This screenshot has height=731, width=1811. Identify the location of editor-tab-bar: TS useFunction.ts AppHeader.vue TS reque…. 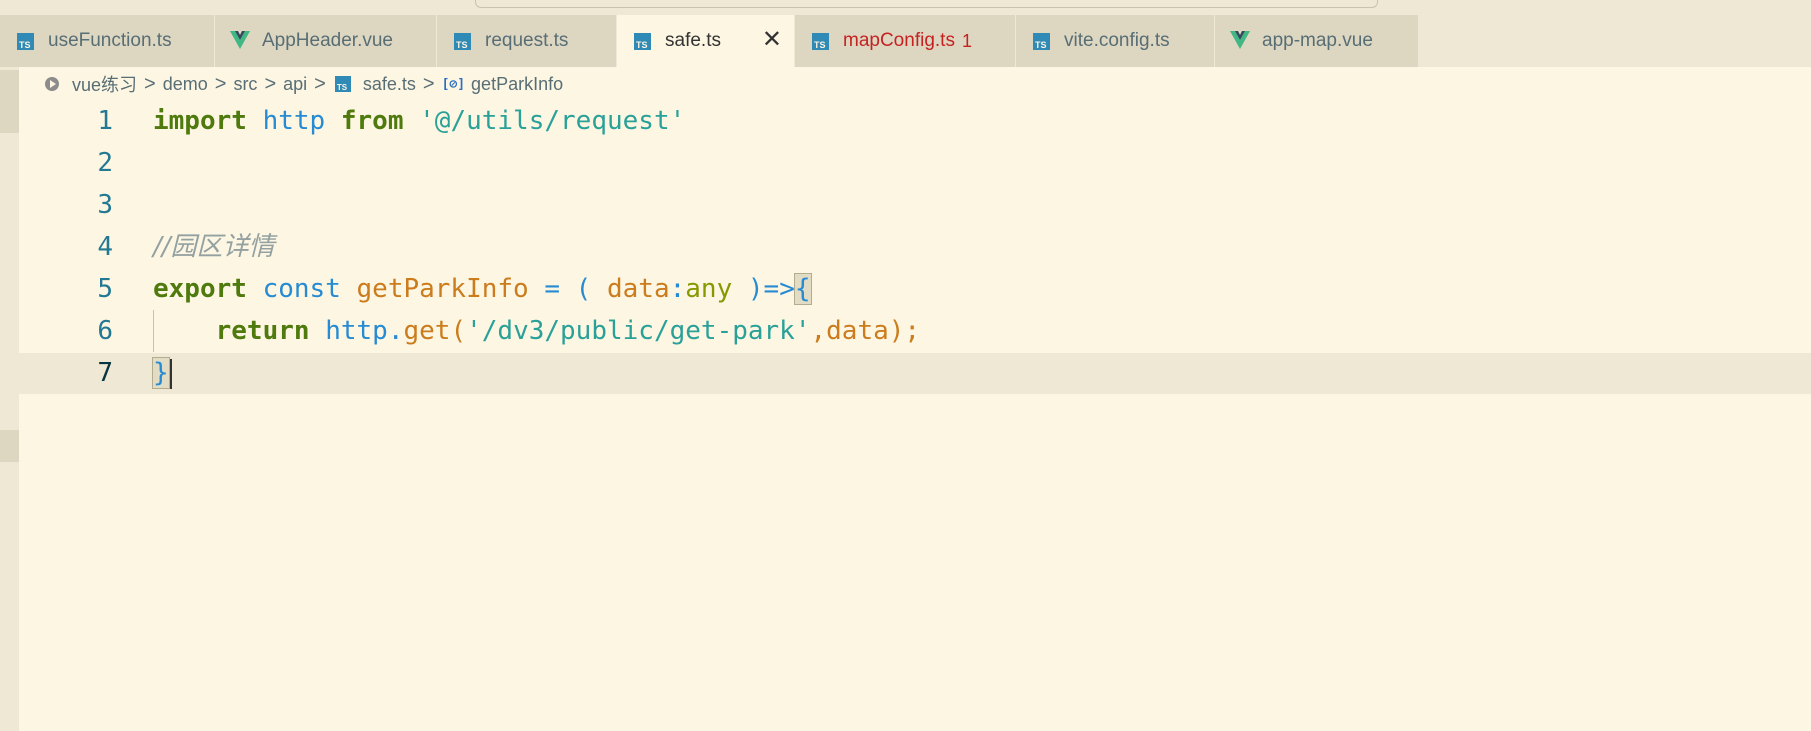
(905, 41).